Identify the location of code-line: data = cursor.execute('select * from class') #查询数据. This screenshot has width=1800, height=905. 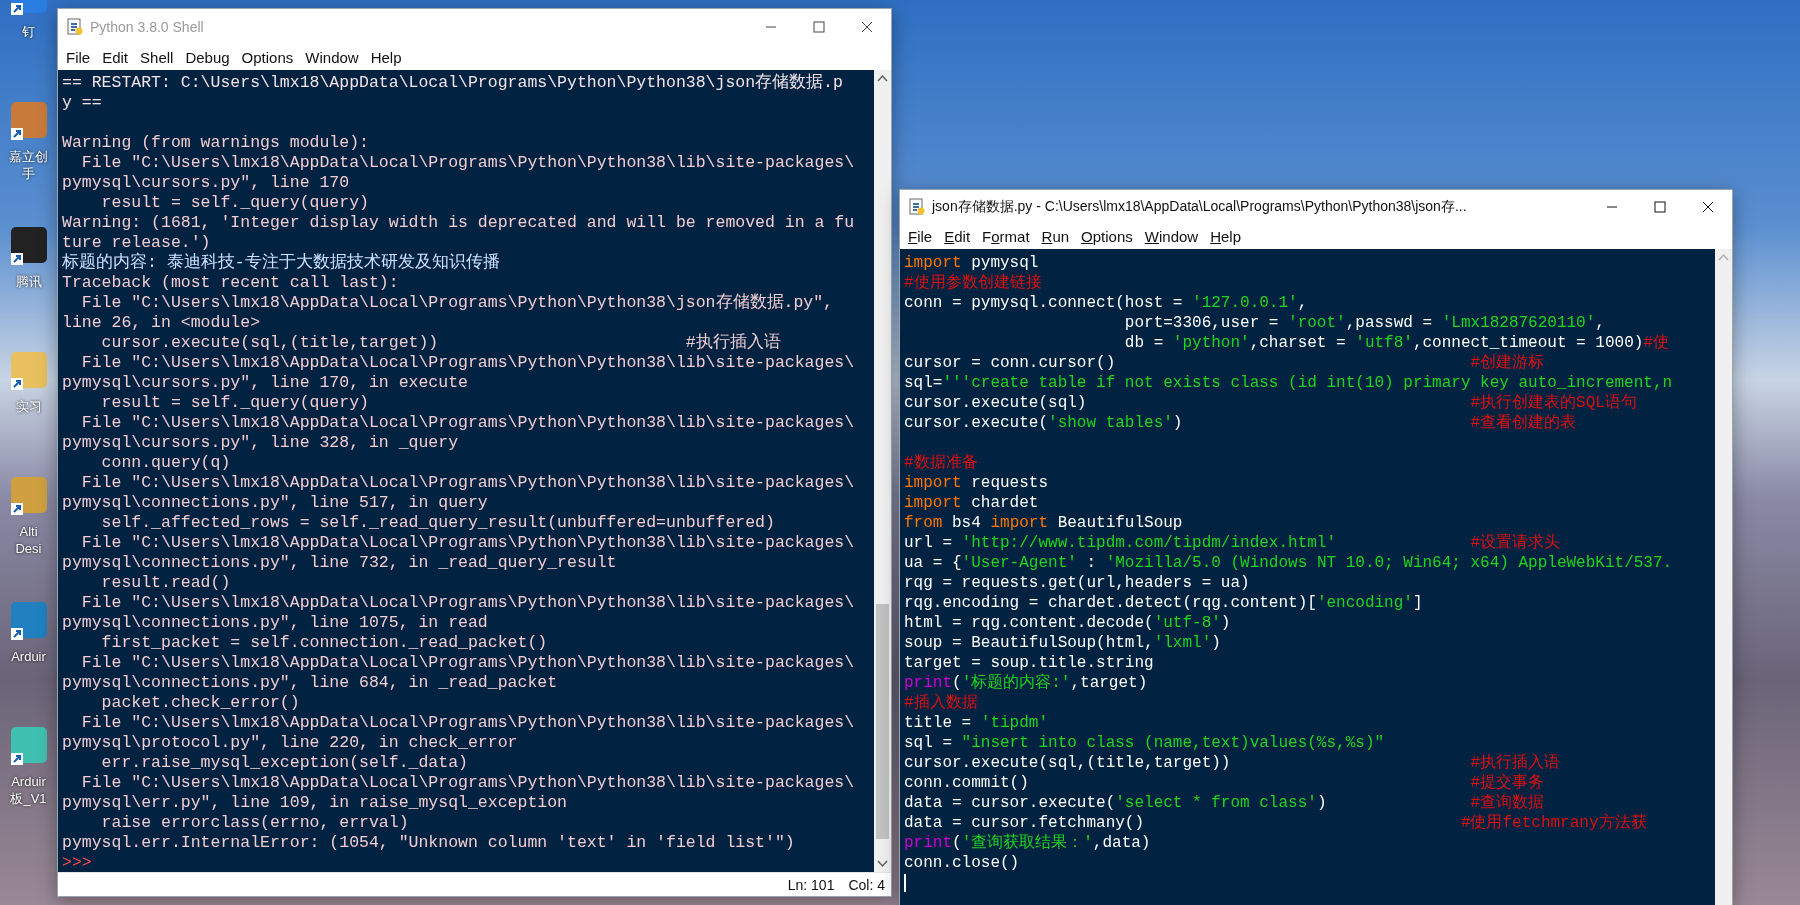
(1225, 803).